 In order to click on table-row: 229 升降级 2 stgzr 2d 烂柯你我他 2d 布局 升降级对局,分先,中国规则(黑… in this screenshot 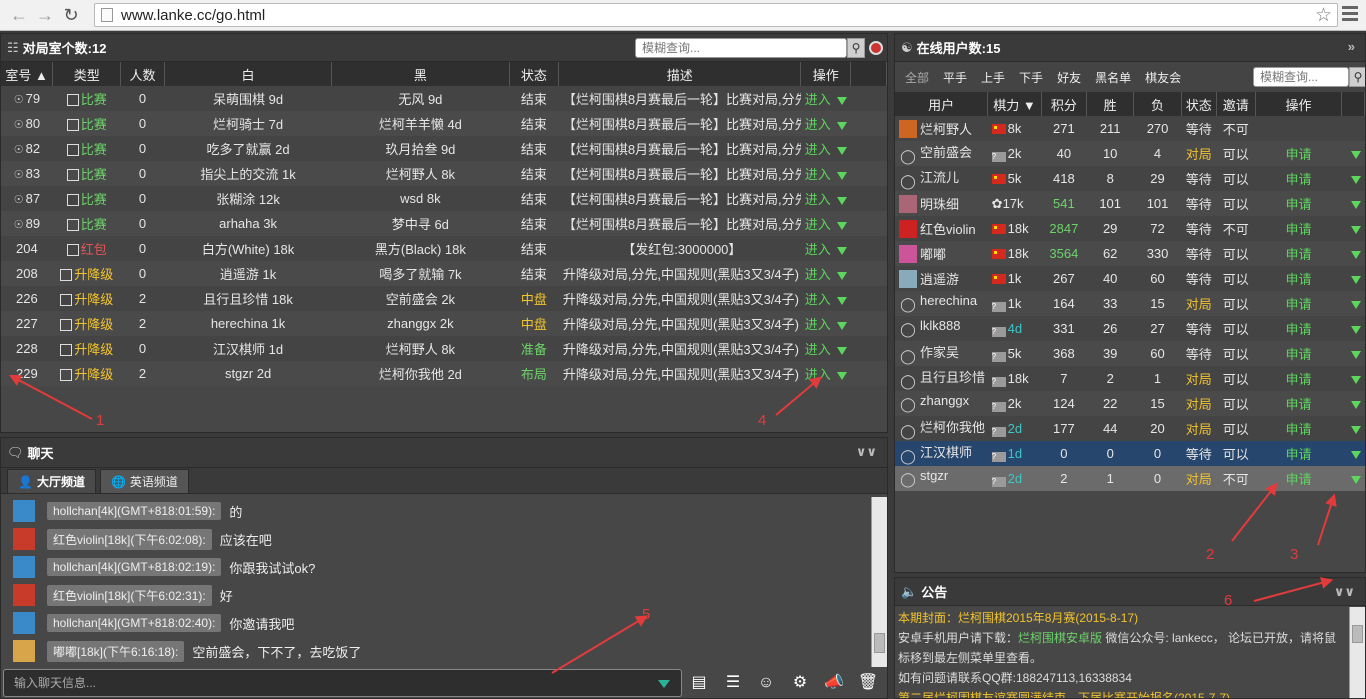, I will do `click(444, 373)`.